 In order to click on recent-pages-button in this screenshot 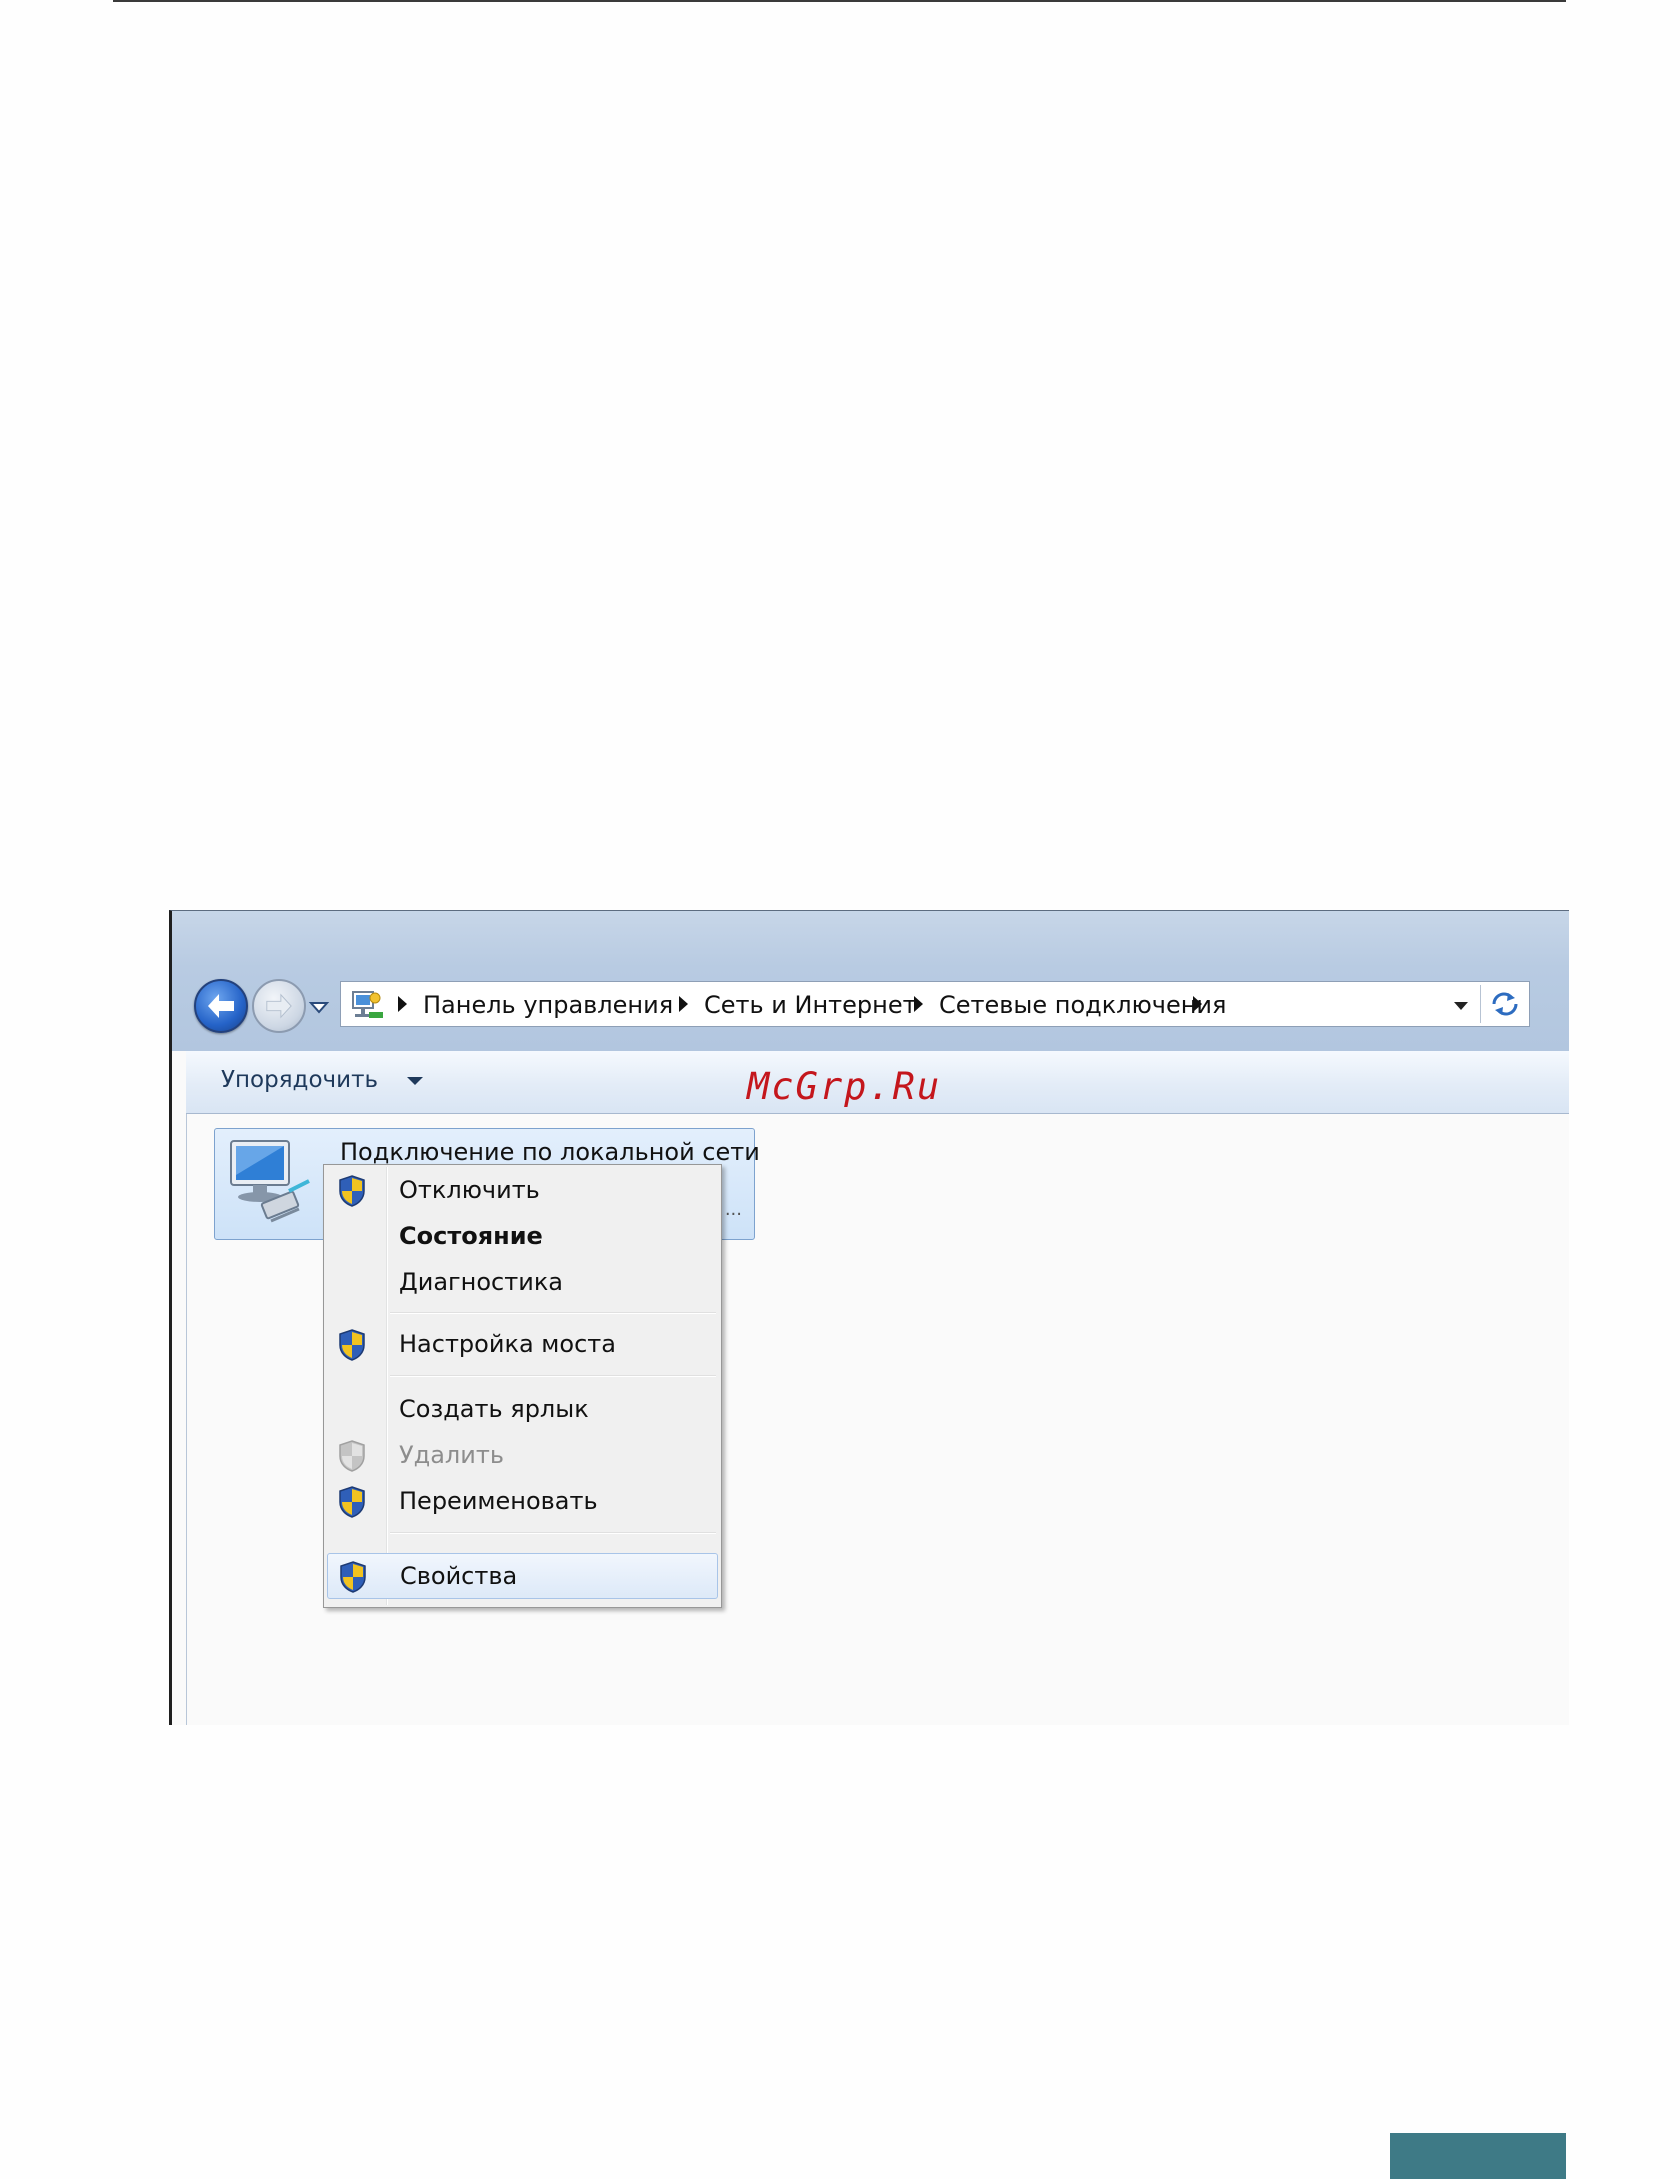, I will do `click(319, 1007)`.